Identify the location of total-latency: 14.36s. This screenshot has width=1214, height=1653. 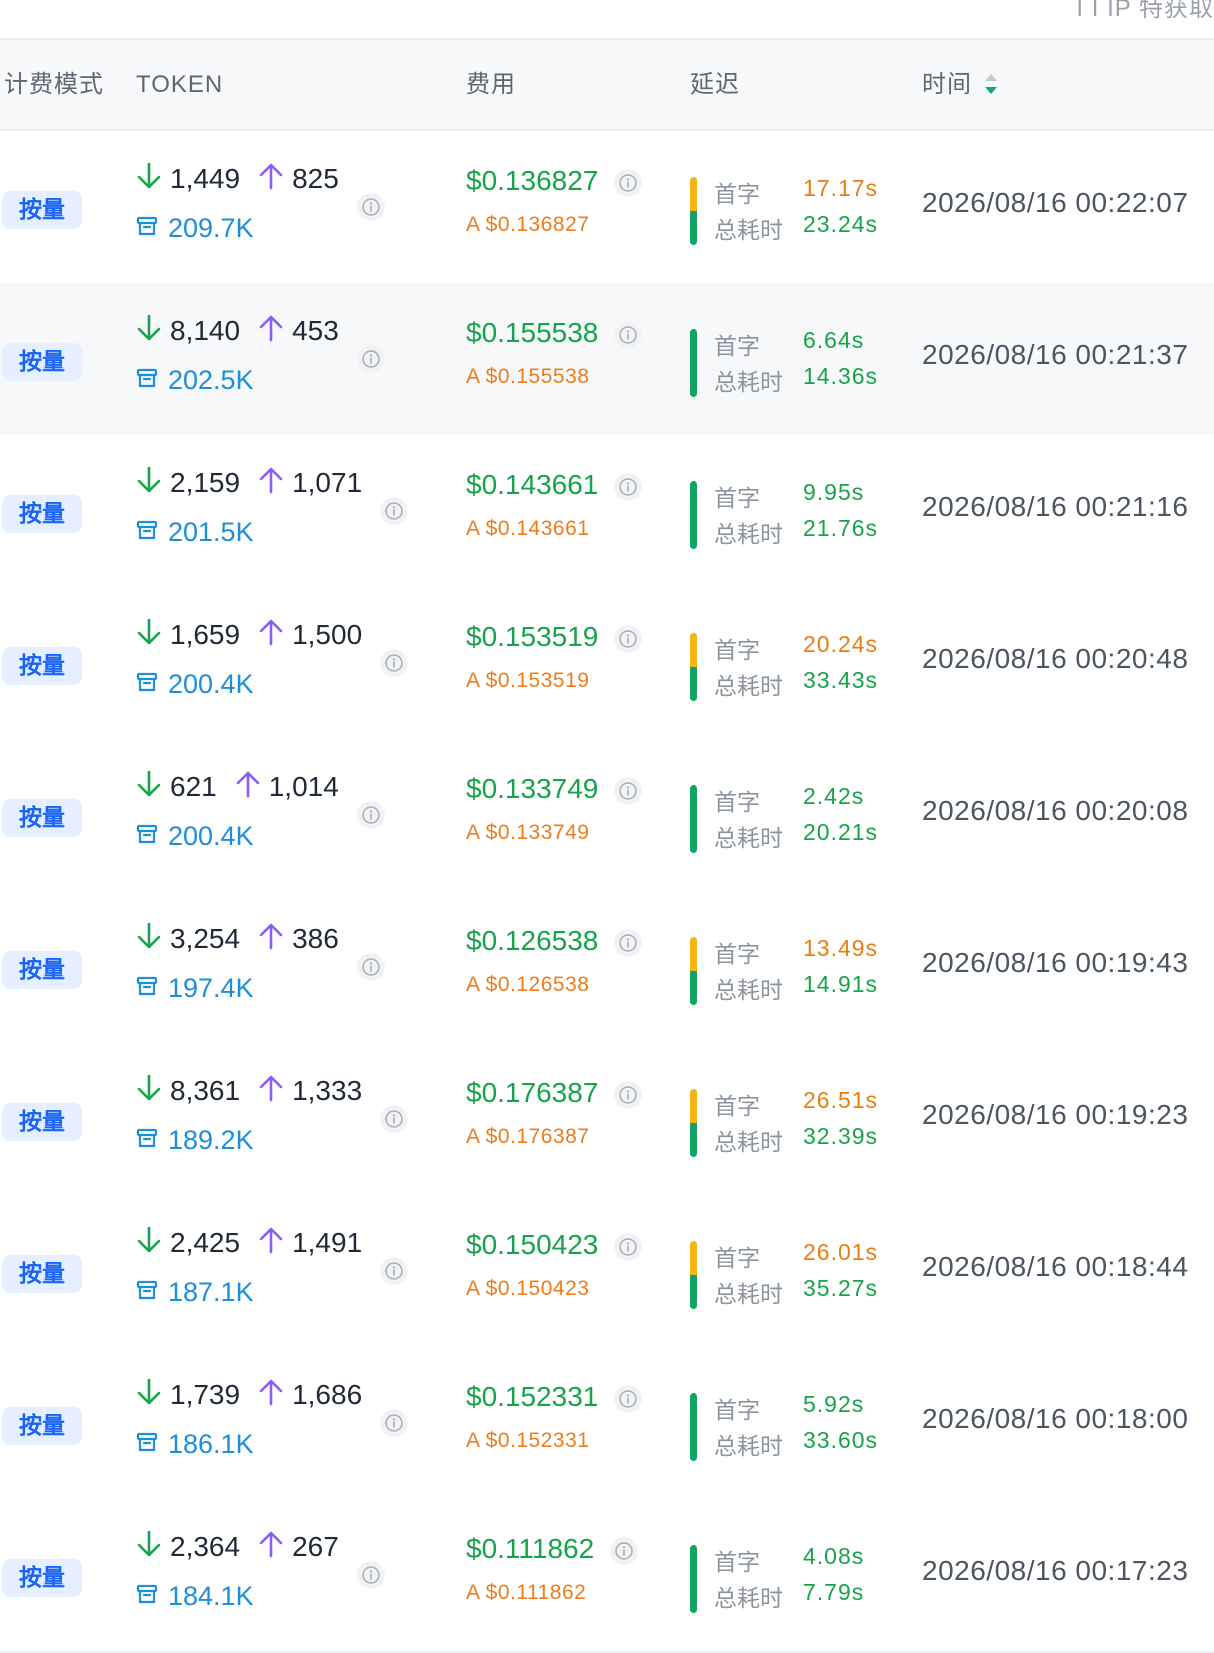
(841, 376).